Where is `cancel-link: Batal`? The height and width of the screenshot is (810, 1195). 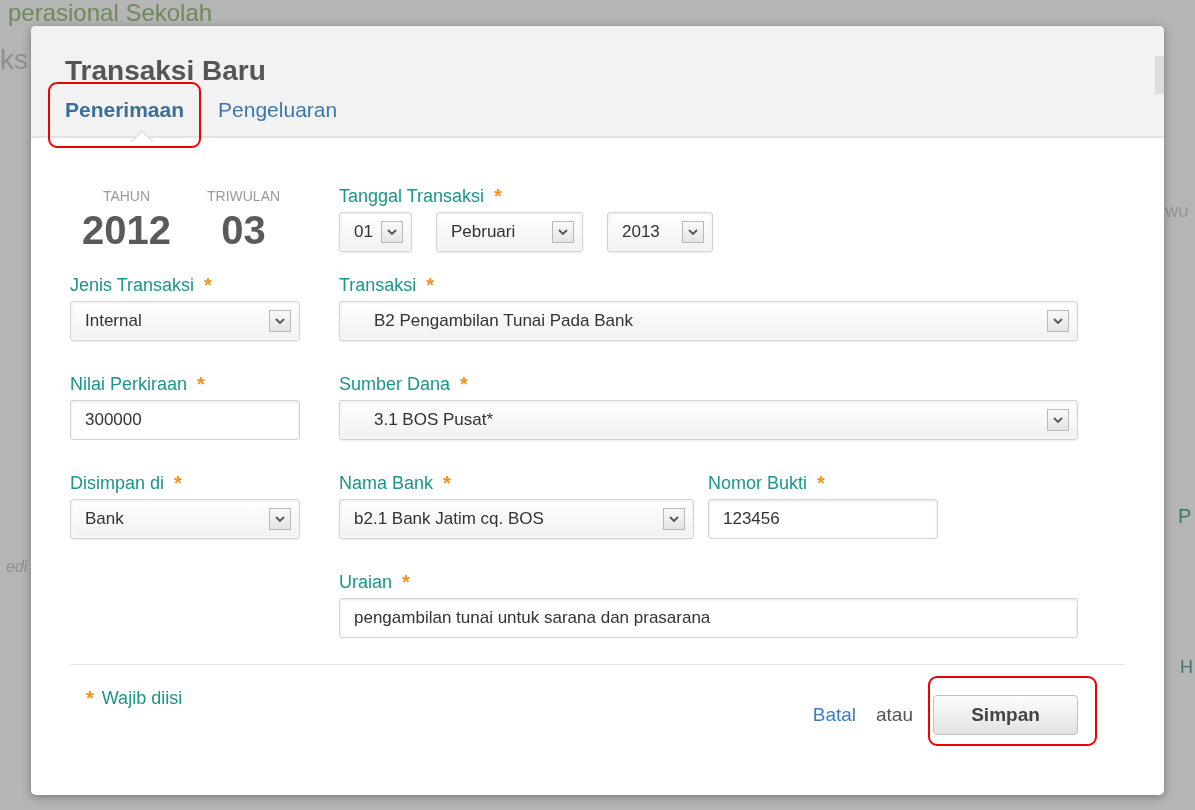 cancel-link: Batal is located at coordinates (834, 715).